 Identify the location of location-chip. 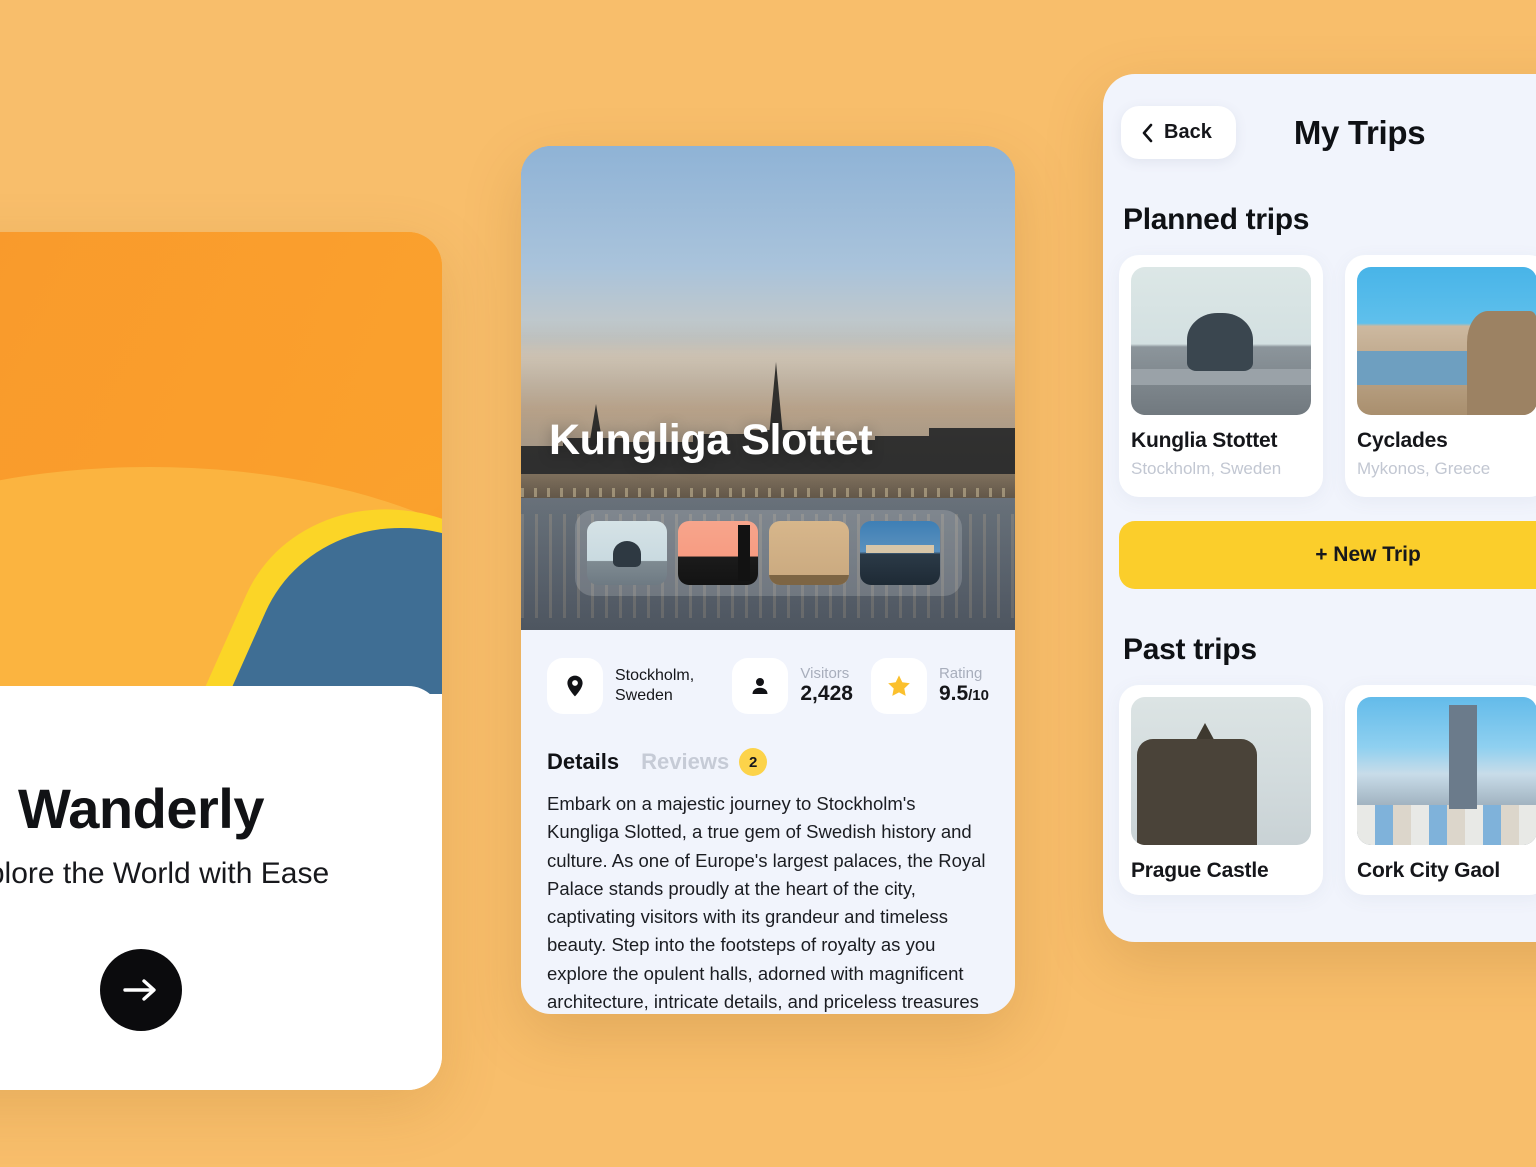
(575, 686).